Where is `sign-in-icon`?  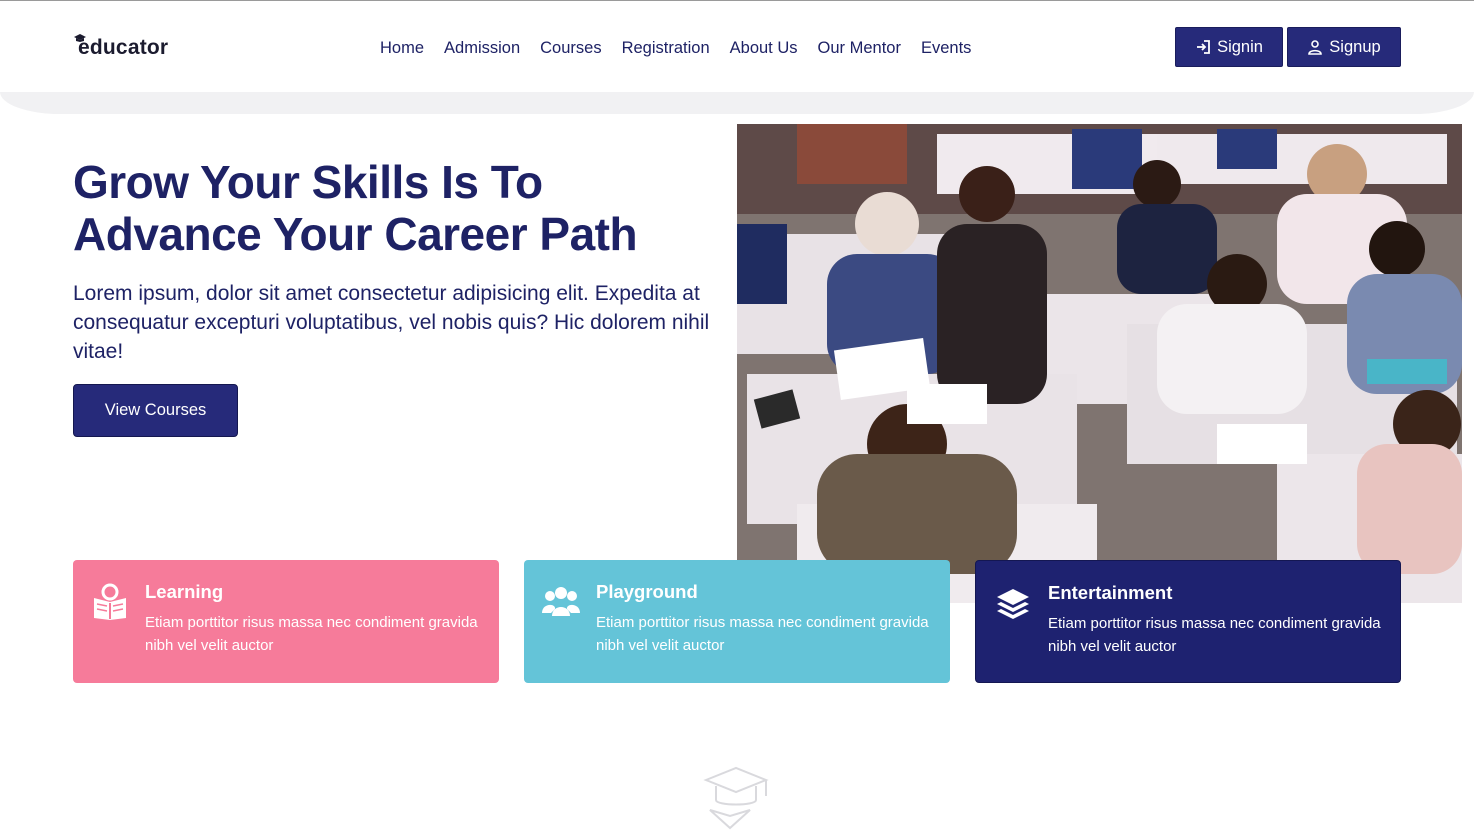 sign-in-icon is located at coordinates (1203, 47).